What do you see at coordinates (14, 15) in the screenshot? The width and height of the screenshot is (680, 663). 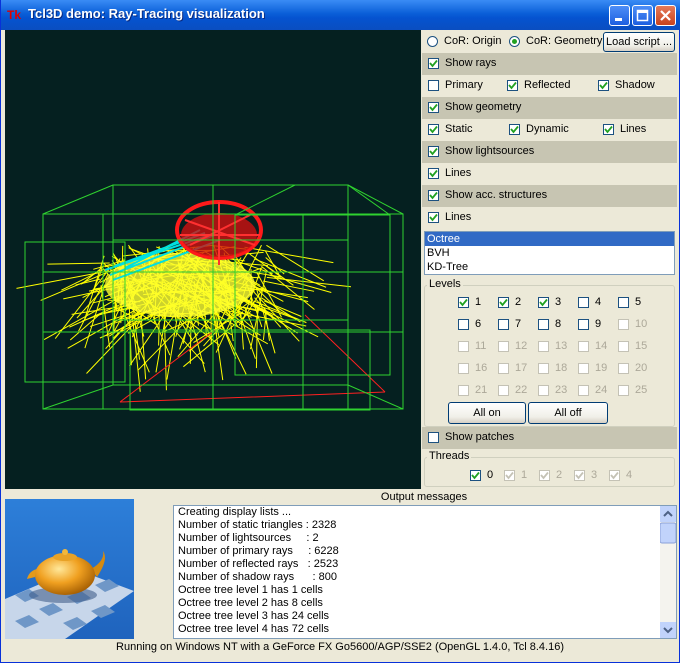 I see `app-icon: Tk` at bounding box center [14, 15].